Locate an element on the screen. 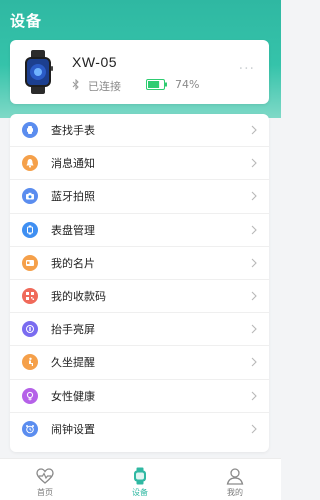 The image size is (320, 500). card-icon is located at coordinates (30, 262).